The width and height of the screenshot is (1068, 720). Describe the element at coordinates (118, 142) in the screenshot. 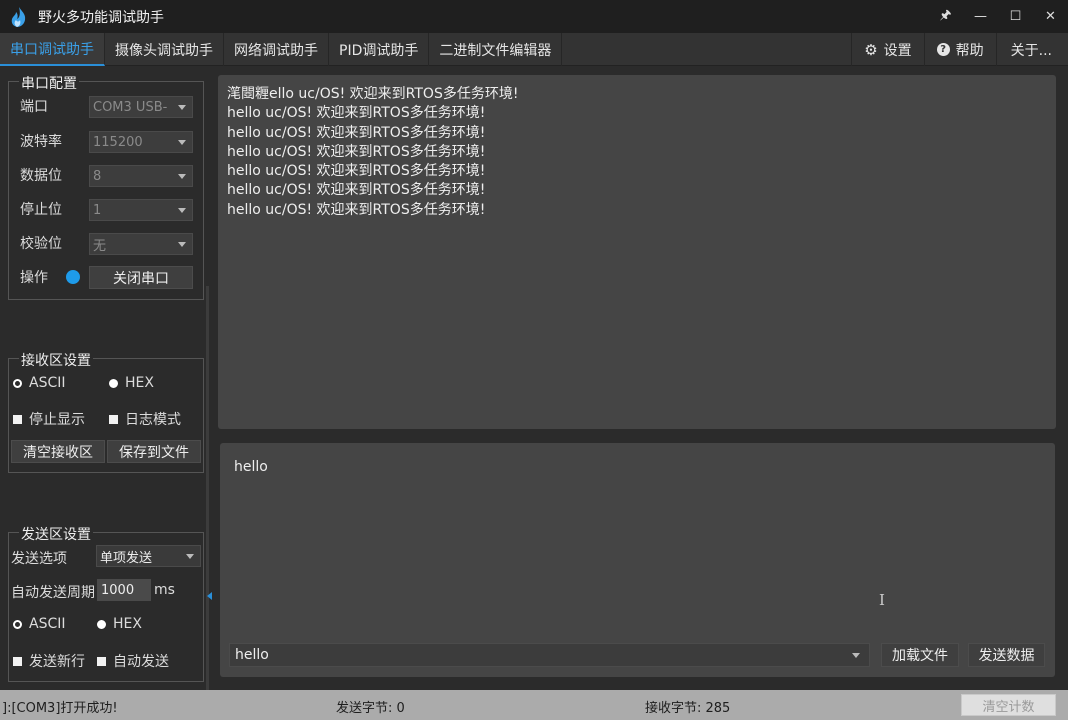

I see `baud-value: 115200` at that location.